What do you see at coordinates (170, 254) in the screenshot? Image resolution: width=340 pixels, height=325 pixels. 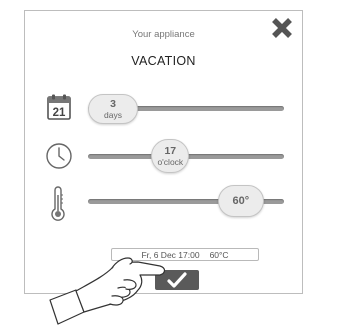 I see `summary-datetime: Fr, 6 Dec 17:00` at bounding box center [170, 254].